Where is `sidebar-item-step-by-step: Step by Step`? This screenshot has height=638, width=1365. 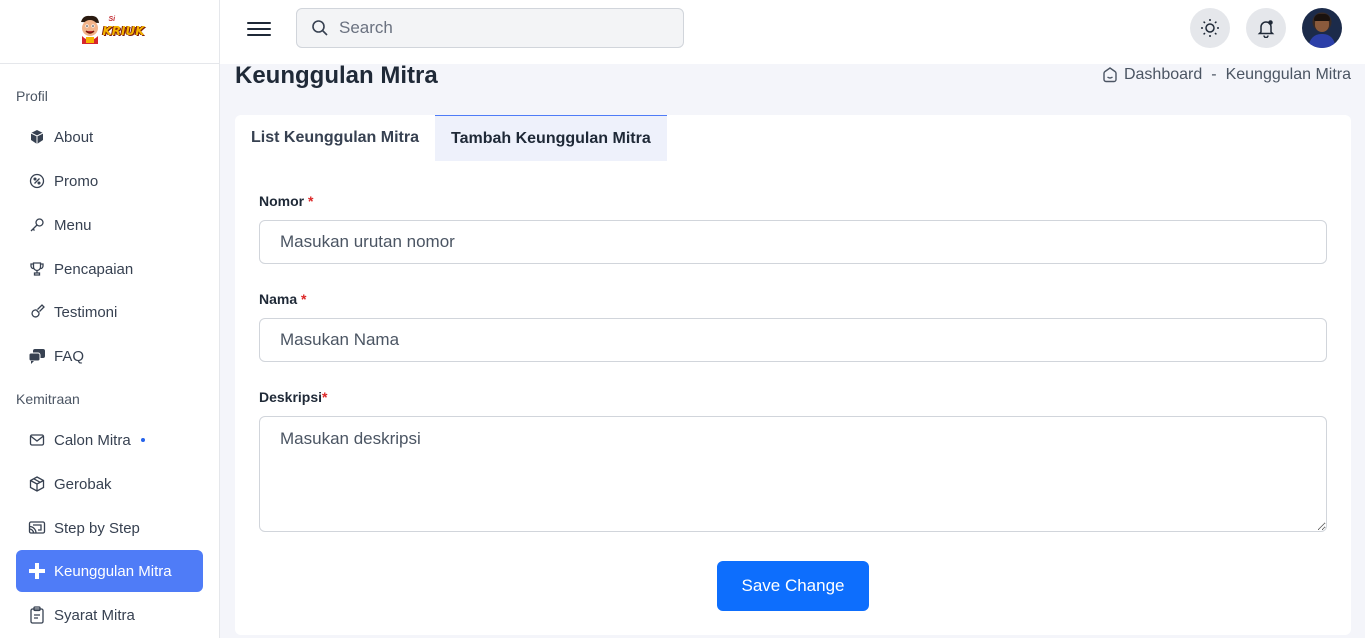 sidebar-item-step-by-step: Step by Step is located at coordinates (109, 528).